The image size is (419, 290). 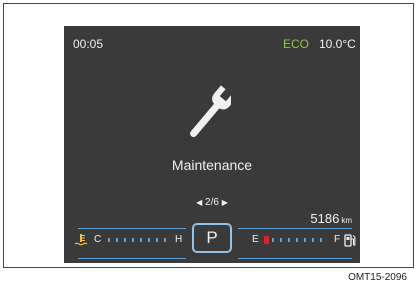 I want to click on odometer-unit: km, so click(x=346, y=220).